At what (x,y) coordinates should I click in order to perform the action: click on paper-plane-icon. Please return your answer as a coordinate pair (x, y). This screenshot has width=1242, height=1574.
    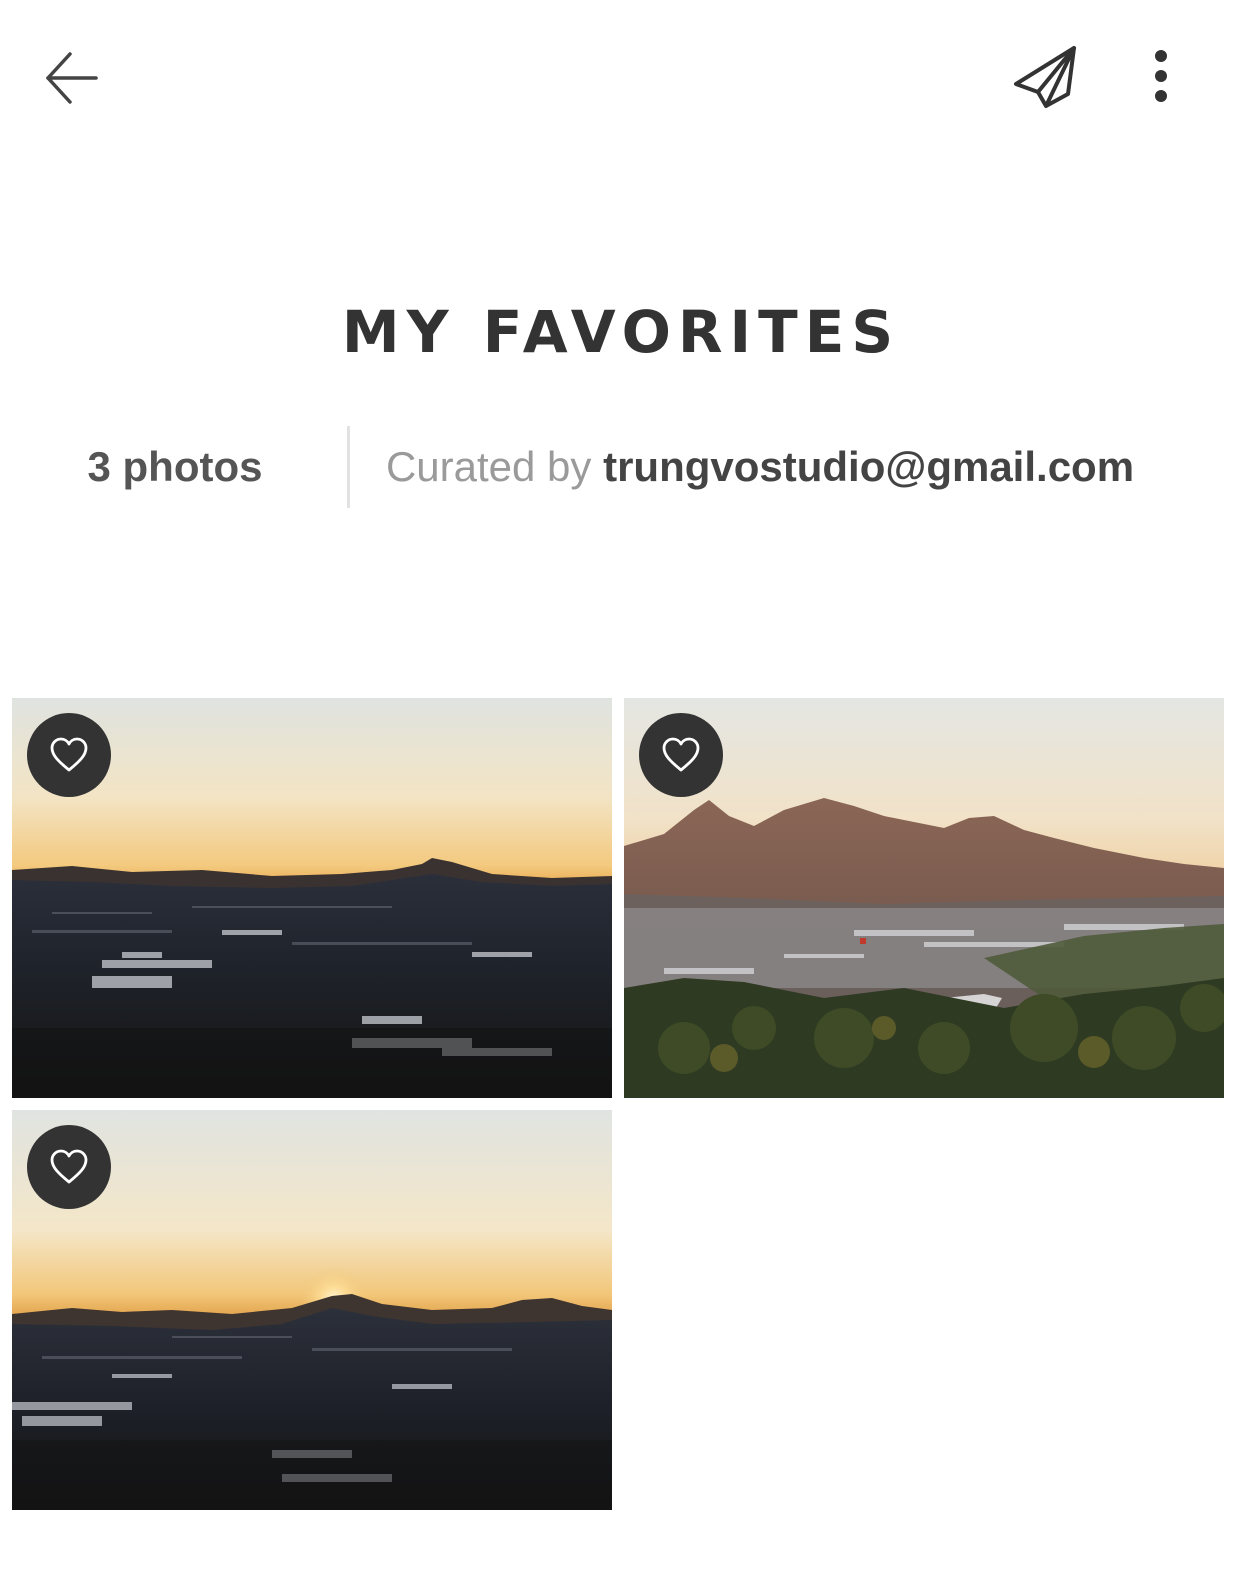
    Looking at the image, I should click on (1045, 77).